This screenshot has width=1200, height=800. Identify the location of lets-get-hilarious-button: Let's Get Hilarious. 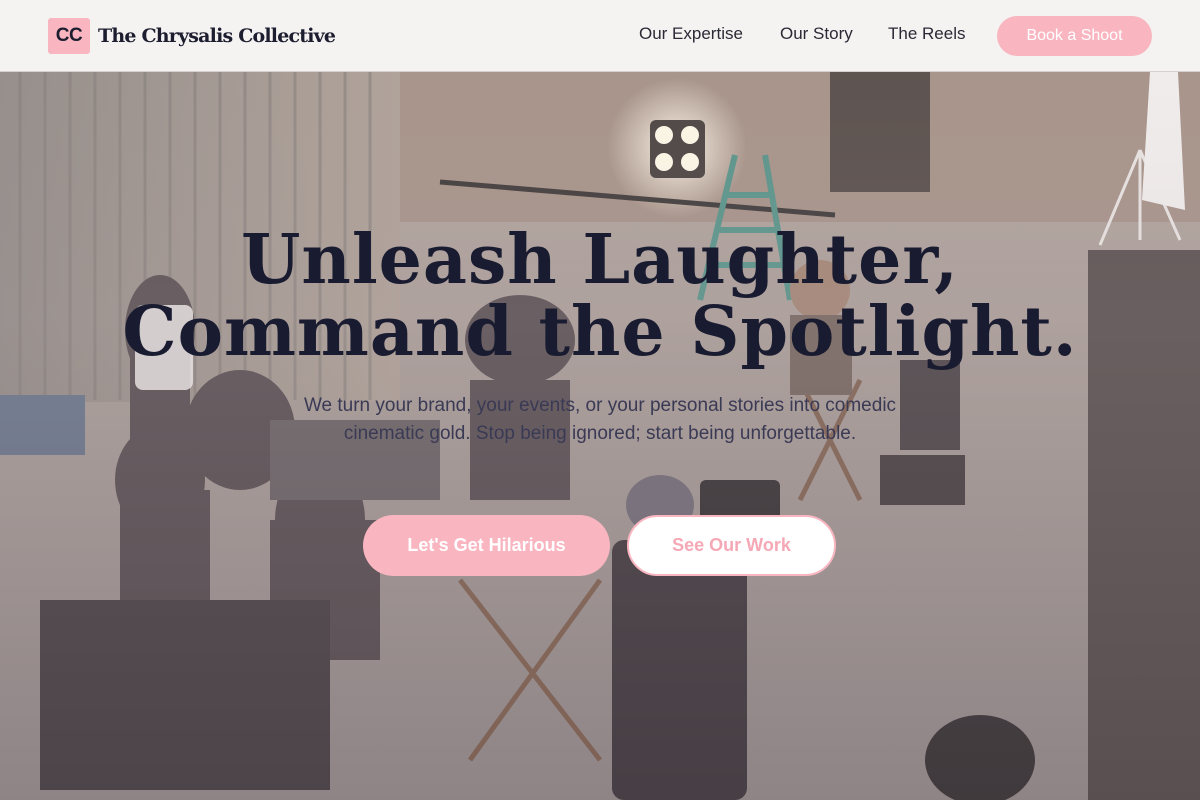
(486, 545).